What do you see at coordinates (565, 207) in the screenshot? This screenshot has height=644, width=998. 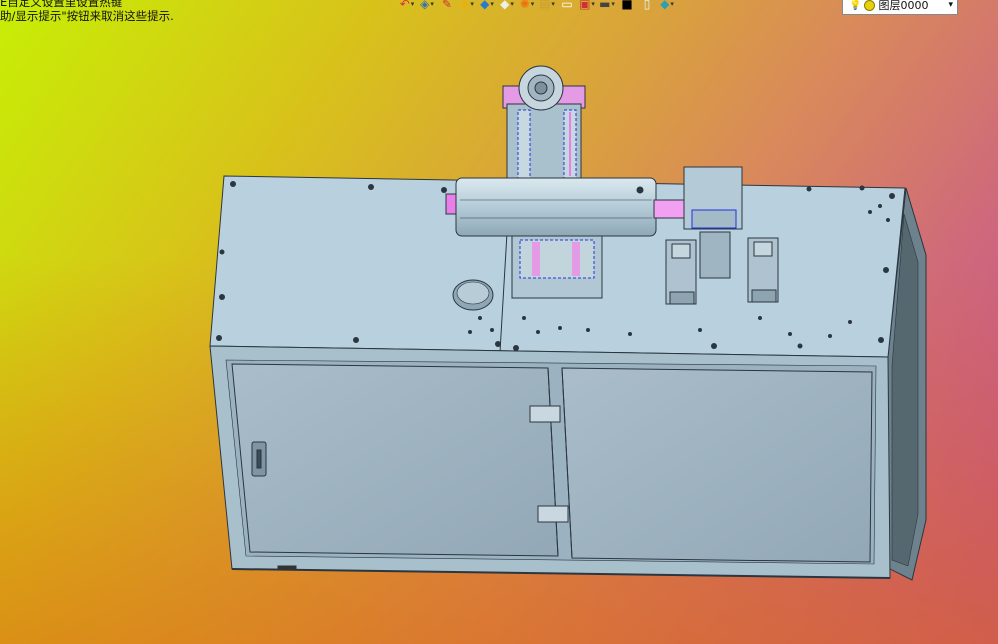 I see `horizontal-cylinder` at bounding box center [565, 207].